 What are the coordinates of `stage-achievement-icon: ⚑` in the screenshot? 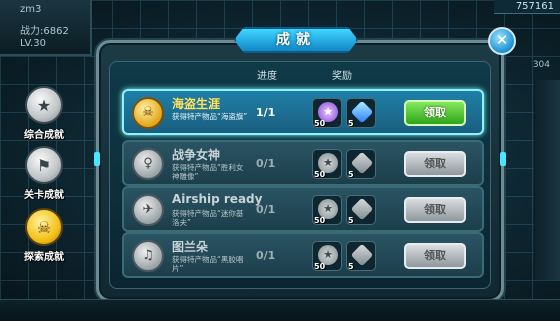 It's located at (44, 165).